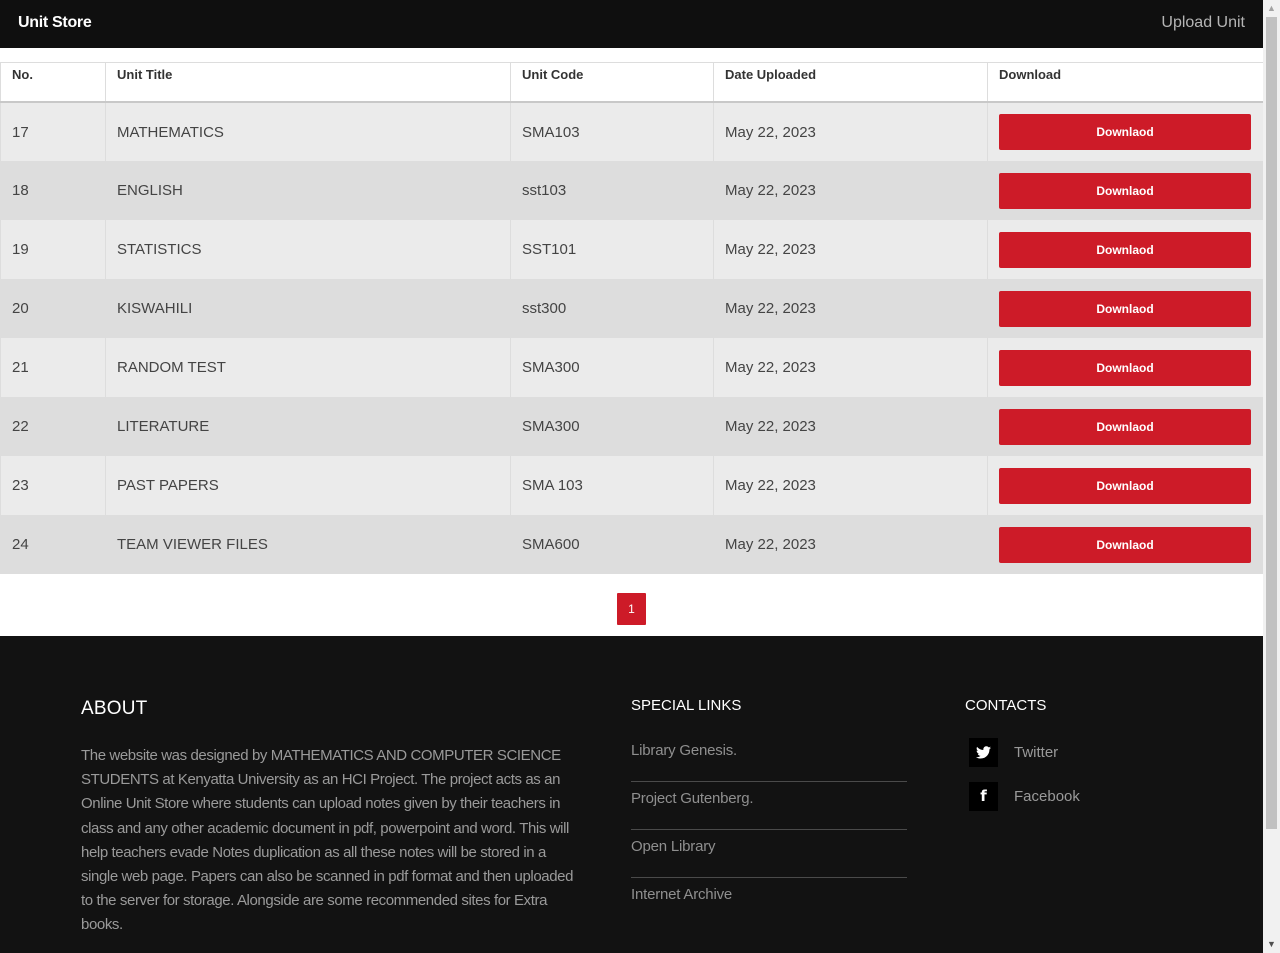 This screenshot has width=1280, height=953. I want to click on about-heading: ABOUT, so click(114, 708).